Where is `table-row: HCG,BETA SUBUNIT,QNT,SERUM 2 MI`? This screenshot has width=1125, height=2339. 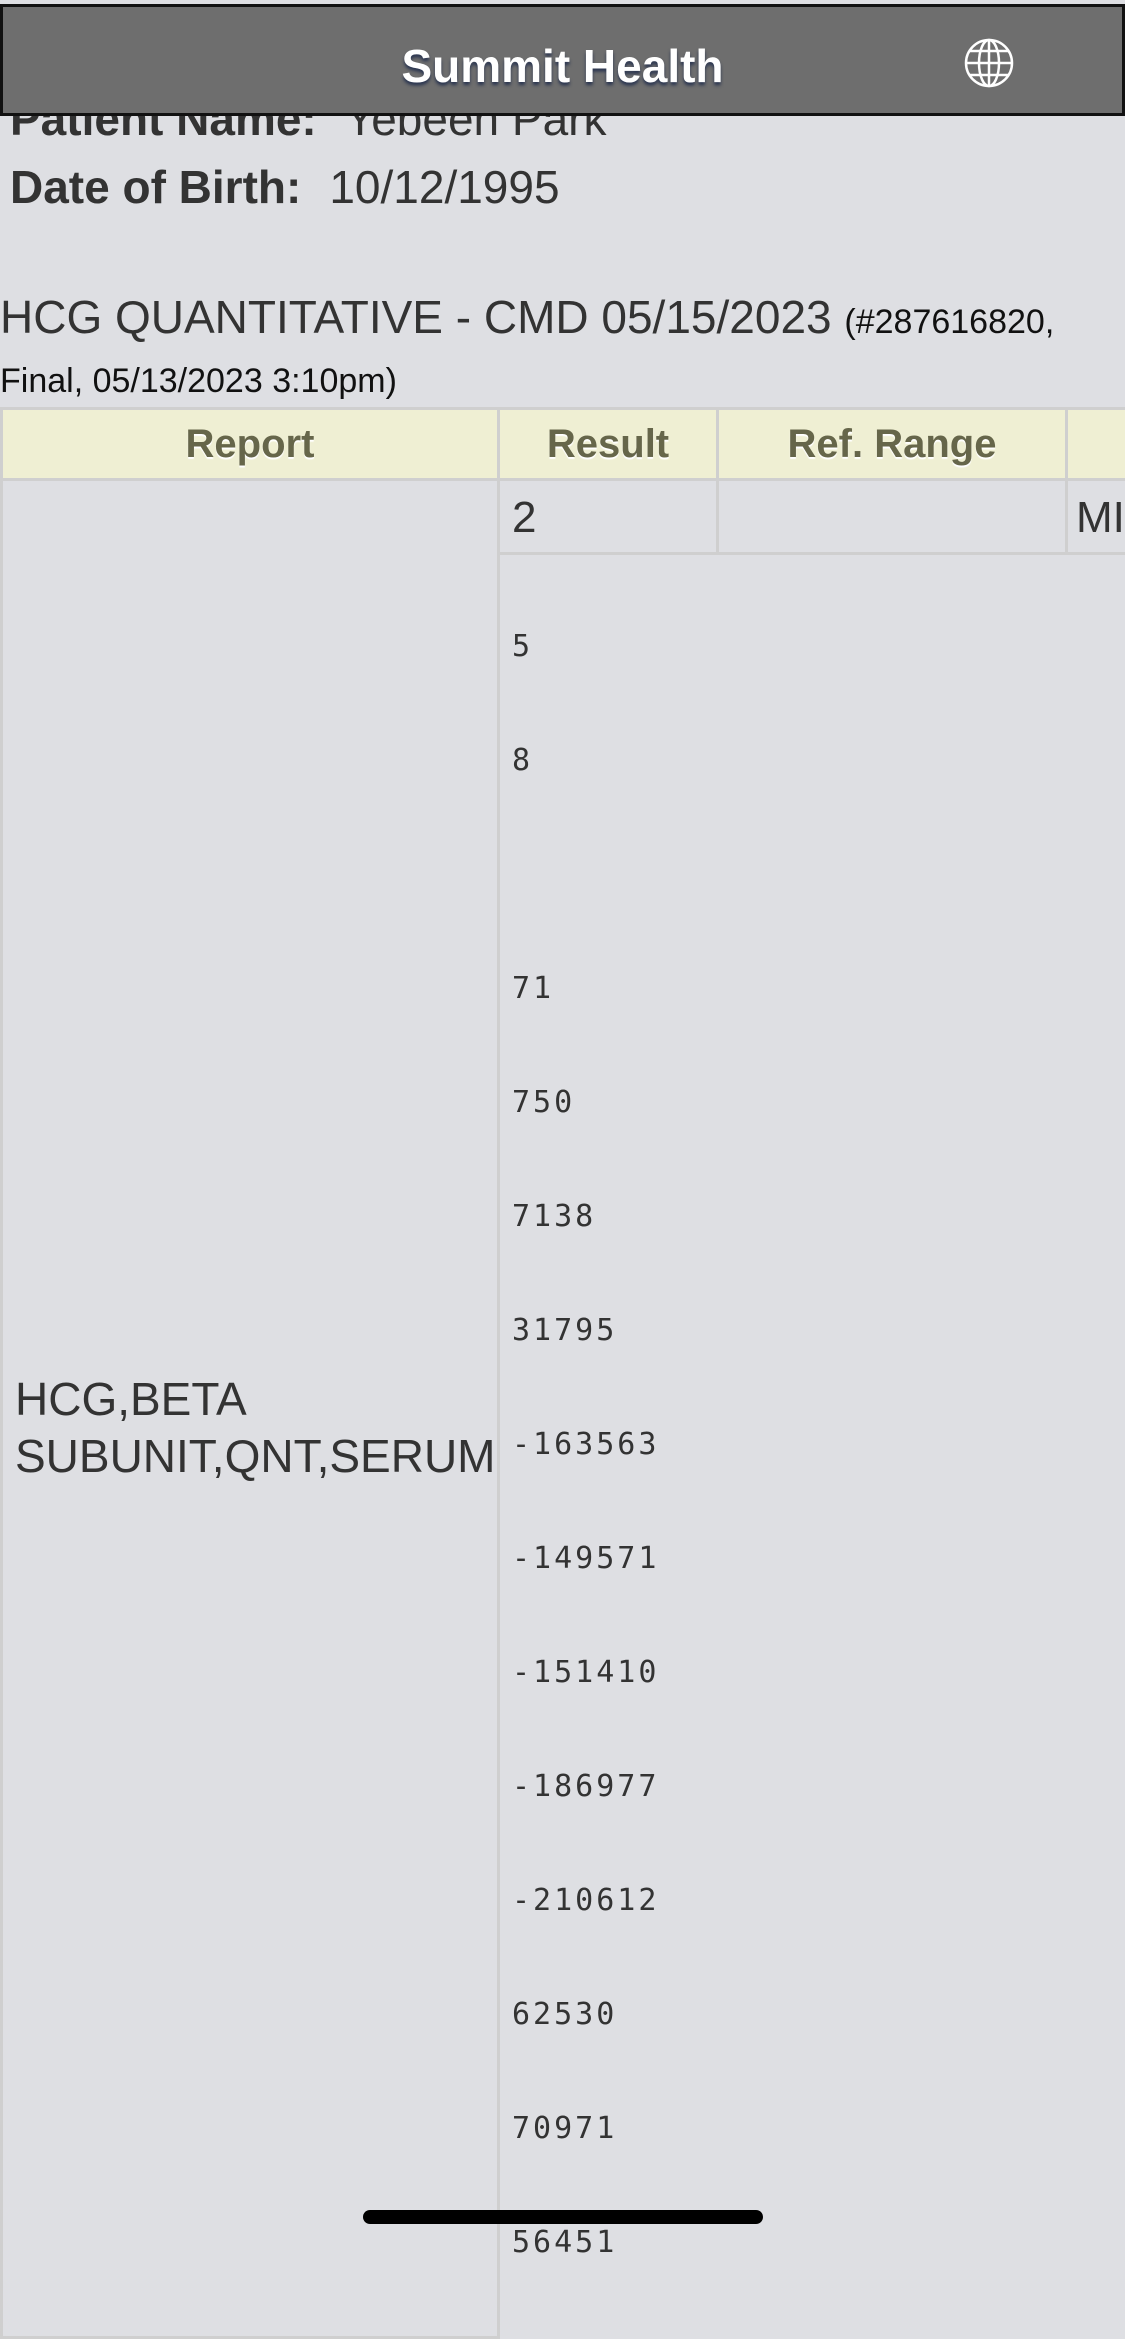
table-row: HCG,BETA SUBUNIT,QNT,SERUM 2 MI is located at coordinates (563, 517).